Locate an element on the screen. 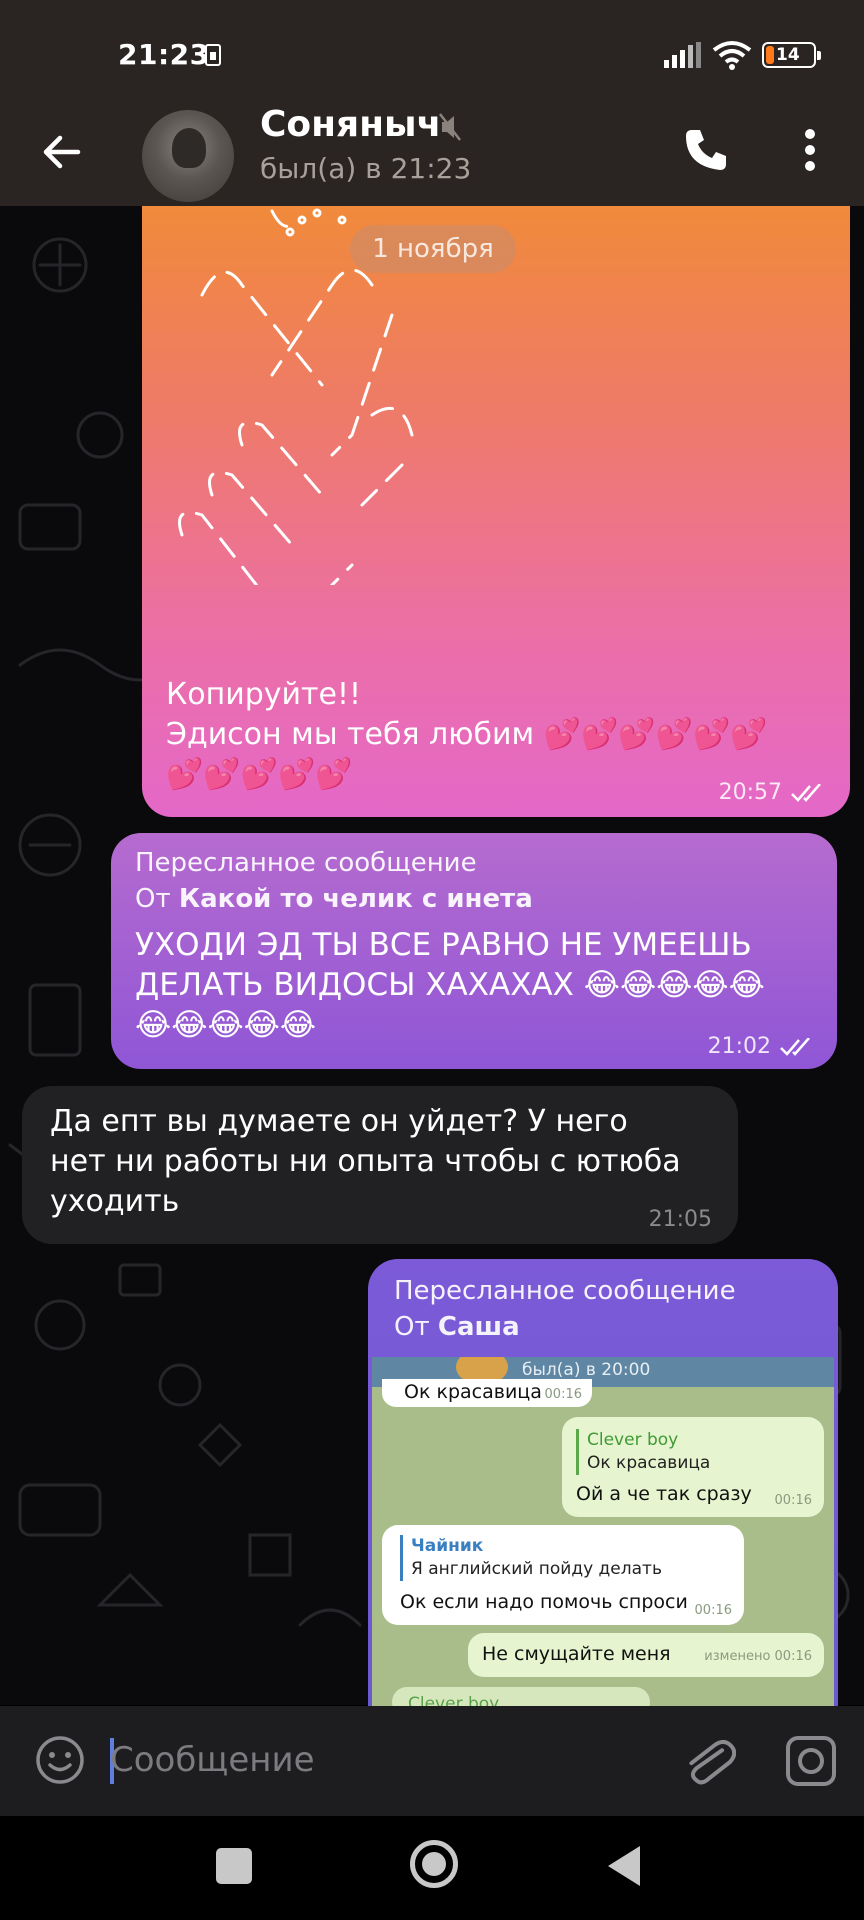 The width and height of the screenshot is (864, 1920). battery-icon: 14 is located at coordinates (791, 55).